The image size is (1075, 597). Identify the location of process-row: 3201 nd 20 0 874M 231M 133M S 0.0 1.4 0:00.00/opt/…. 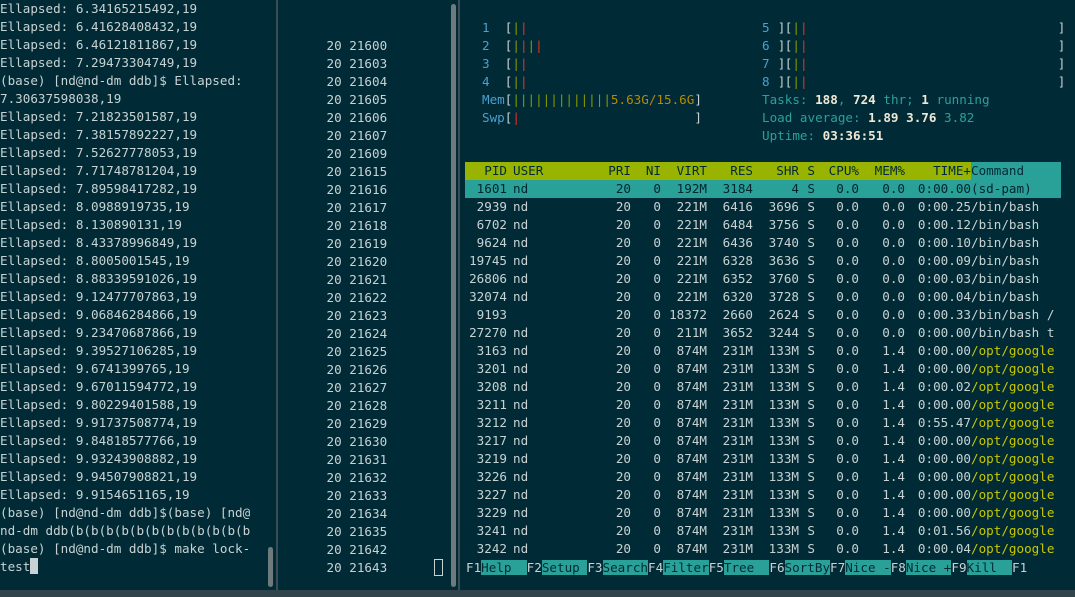
(763, 369).